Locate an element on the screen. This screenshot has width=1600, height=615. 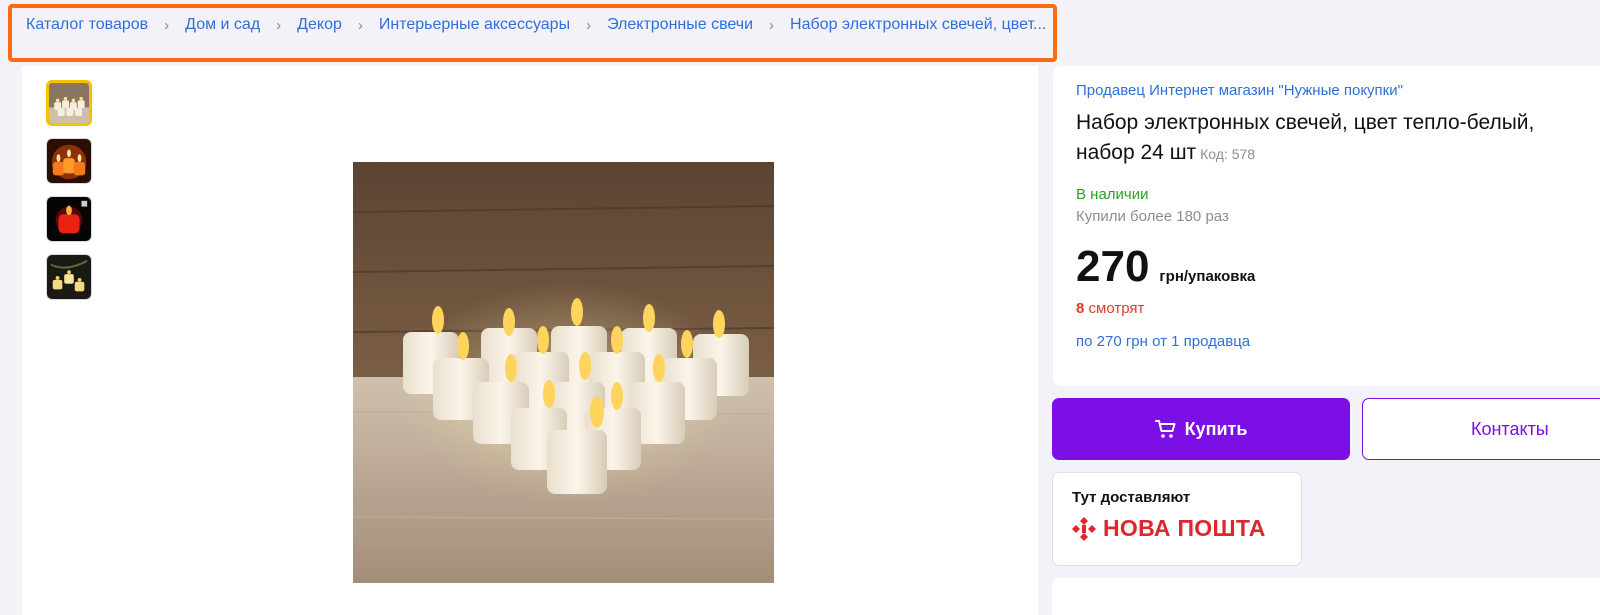
breadcrumb-item-catalog: Каталог товаров is located at coordinates (87, 25).